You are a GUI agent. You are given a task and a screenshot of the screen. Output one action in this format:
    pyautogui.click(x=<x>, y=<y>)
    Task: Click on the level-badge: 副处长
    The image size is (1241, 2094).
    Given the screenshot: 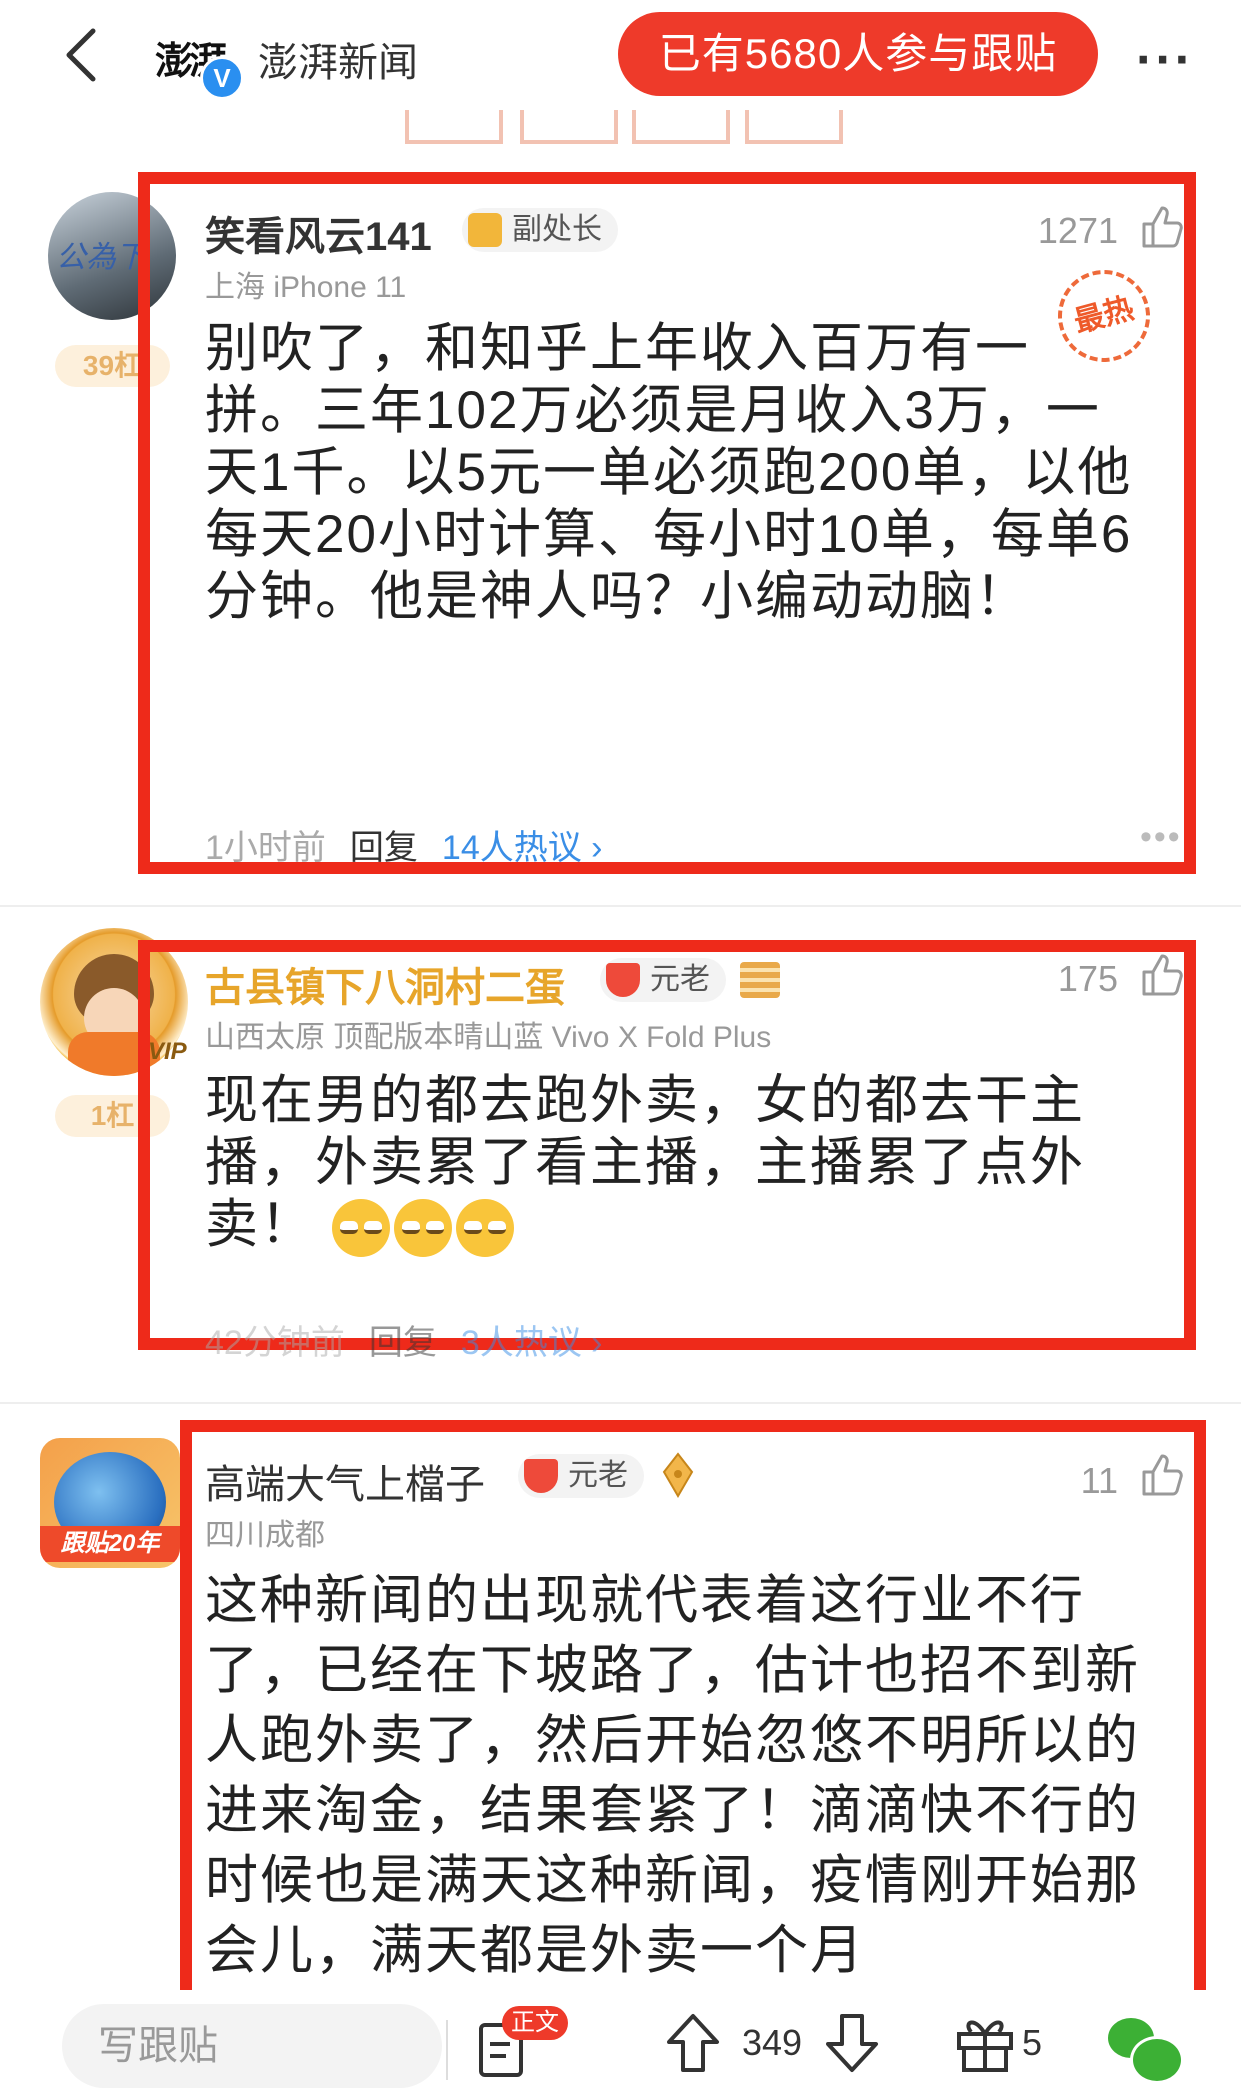 What is the action you would take?
    pyautogui.click(x=540, y=230)
    